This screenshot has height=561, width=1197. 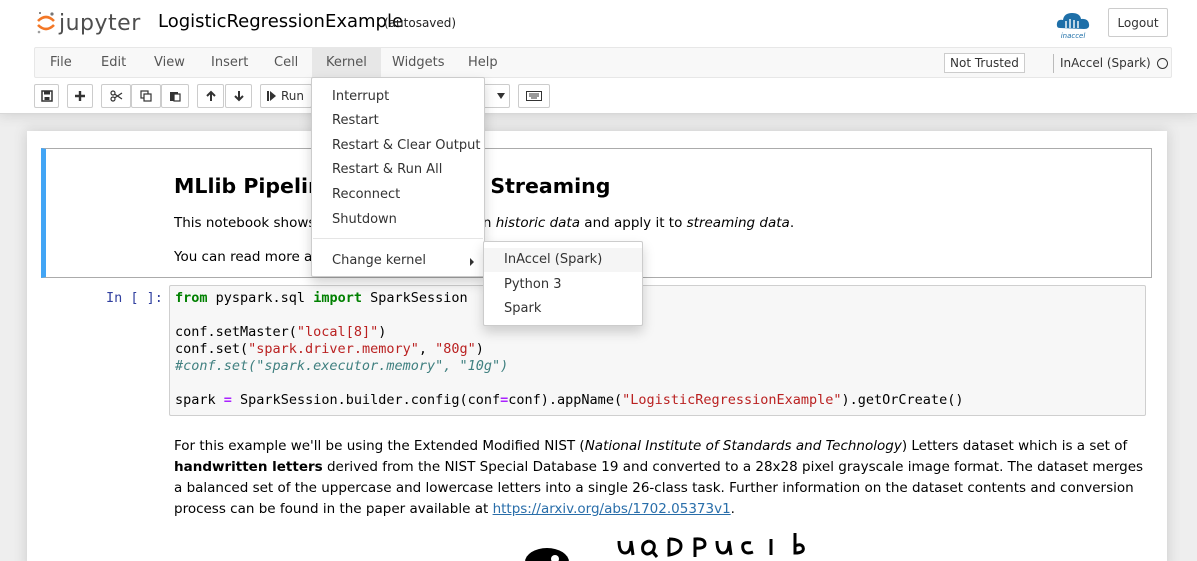 What do you see at coordinates (398, 146) in the screenshot?
I see `menu-item-restart-clear-output: Restart & Clear Output` at bounding box center [398, 146].